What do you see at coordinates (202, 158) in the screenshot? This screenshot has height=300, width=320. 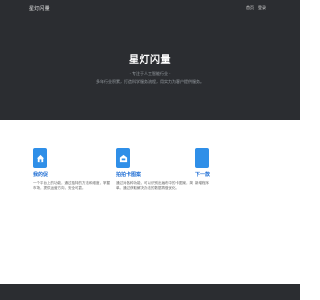 I see `phone-icon` at bounding box center [202, 158].